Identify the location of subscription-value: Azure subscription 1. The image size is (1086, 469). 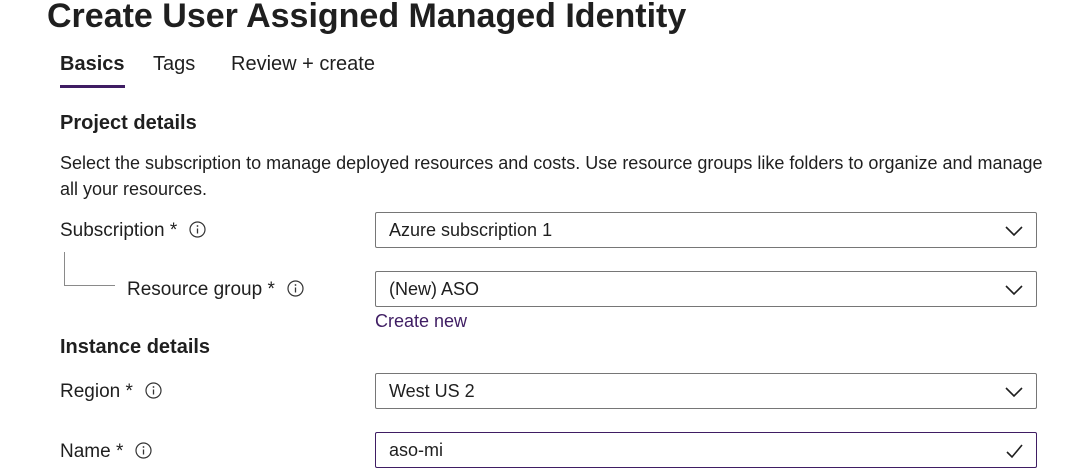
(471, 230).